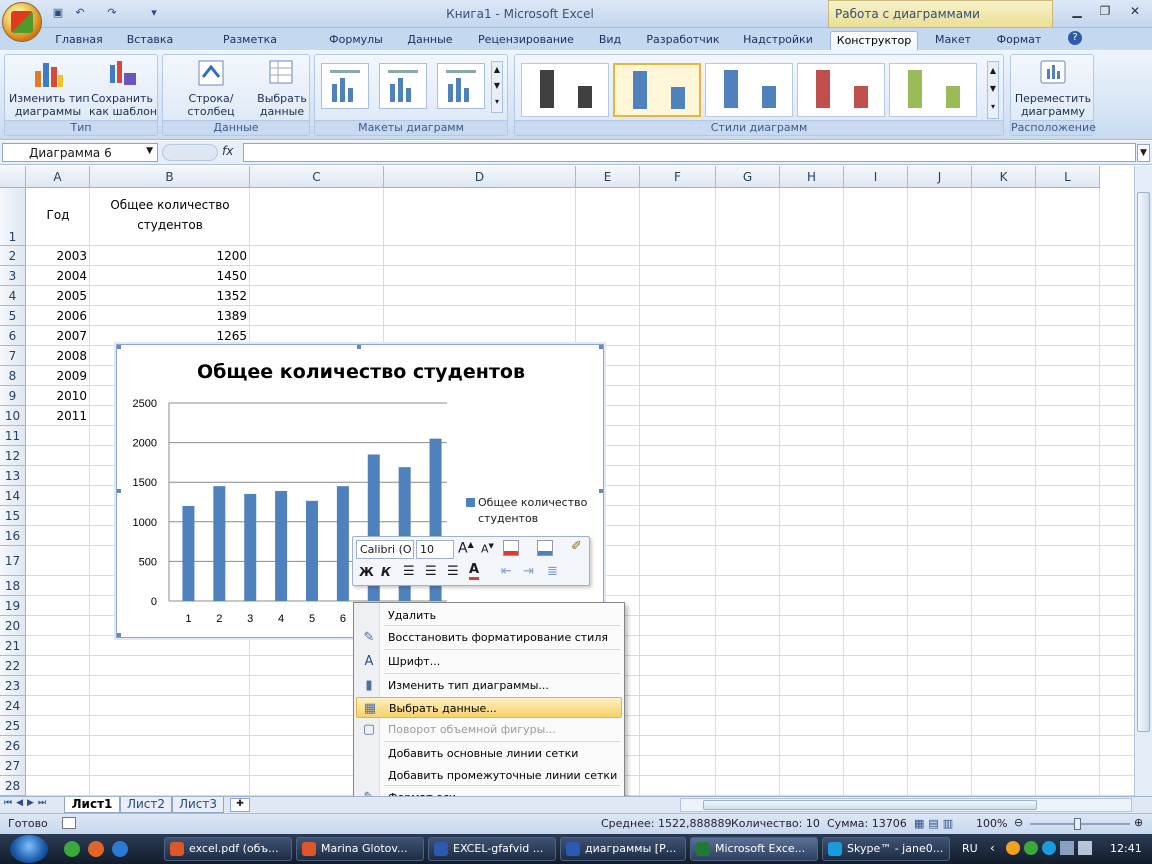 The height and width of the screenshot is (864, 1152). I want to click on cell-B1-line1: Общее количество, so click(170, 205).